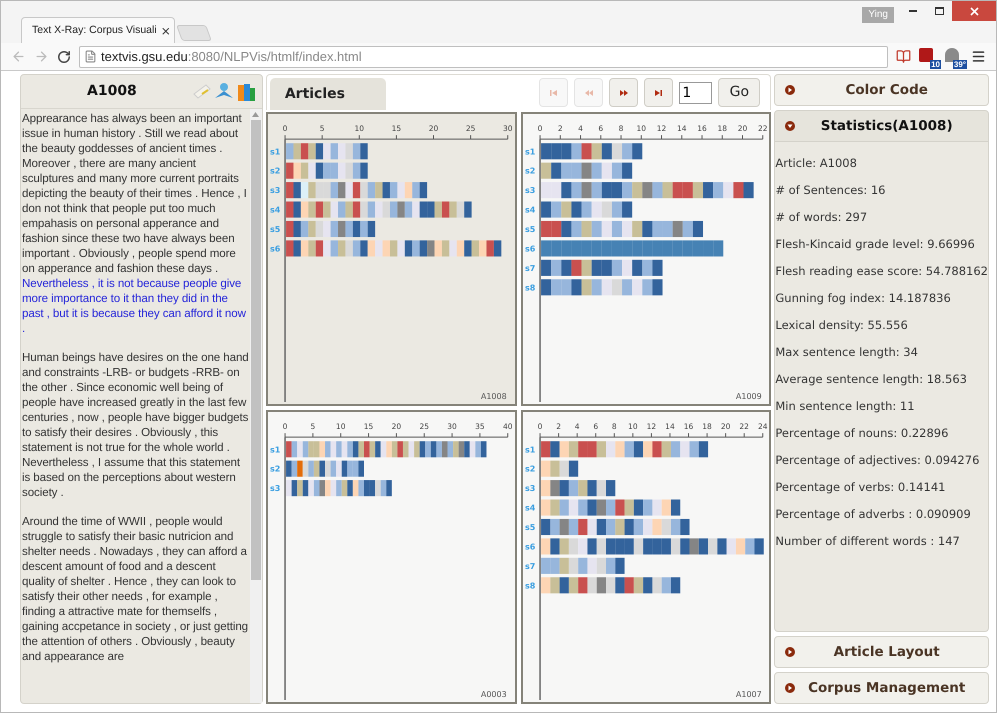 The image size is (997, 713). What do you see at coordinates (493, 694) in the screenshot?
I see `article-id: A0003` at bounding box center [493, 694].